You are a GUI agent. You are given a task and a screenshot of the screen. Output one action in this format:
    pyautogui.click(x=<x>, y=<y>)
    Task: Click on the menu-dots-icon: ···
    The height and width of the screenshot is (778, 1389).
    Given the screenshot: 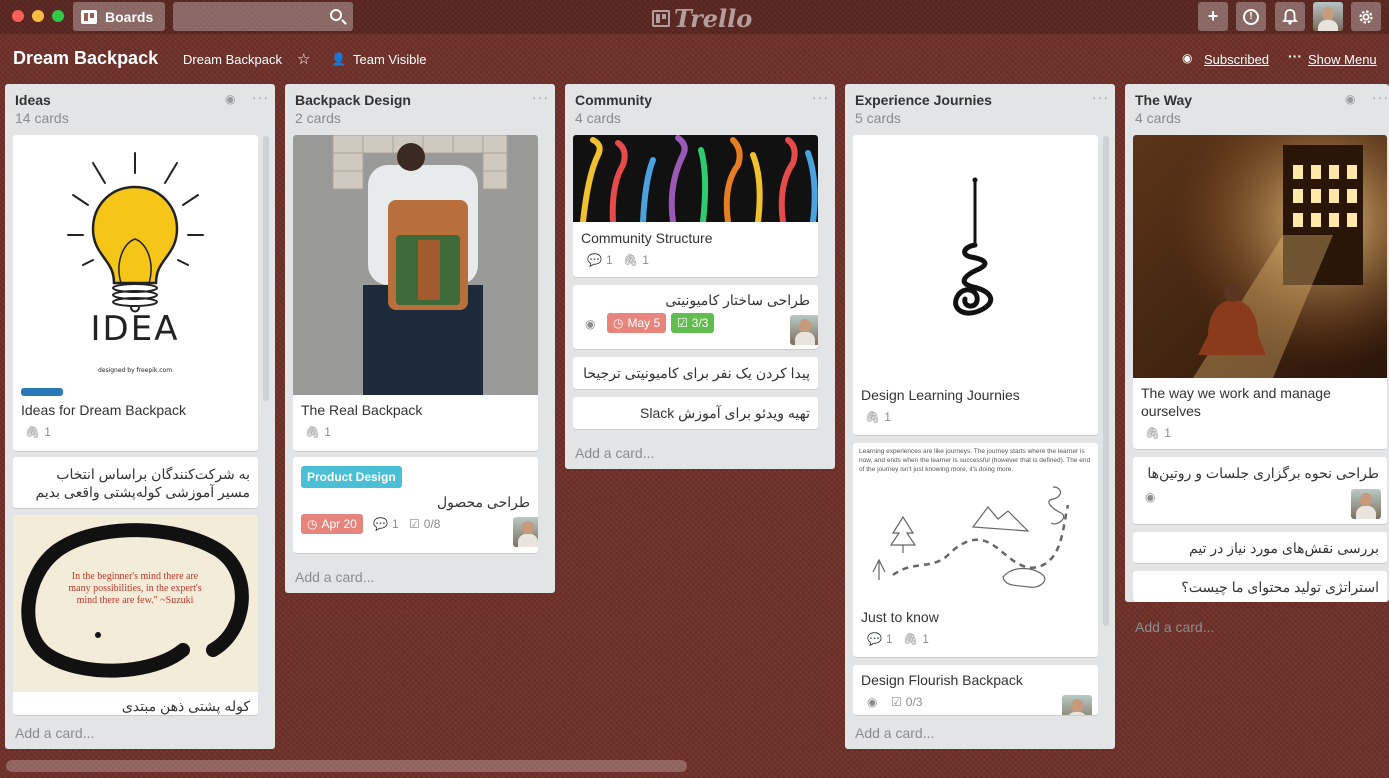 What is the action you would take?
    pyautogui.click(x=1295, y=56)
    